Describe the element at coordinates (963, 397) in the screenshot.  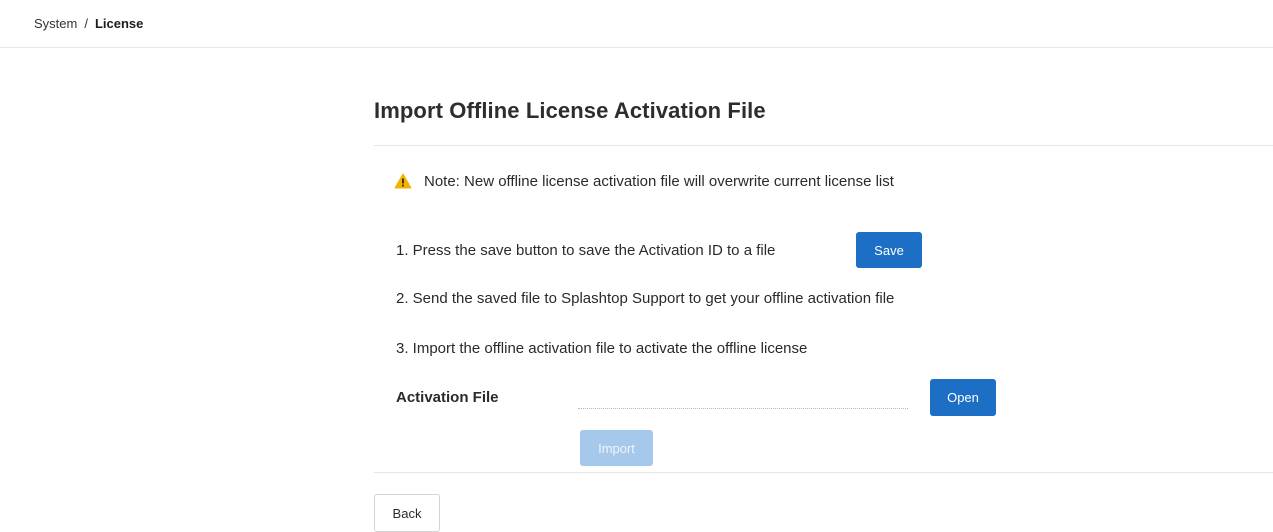
I see `open-button: Open` at that location.